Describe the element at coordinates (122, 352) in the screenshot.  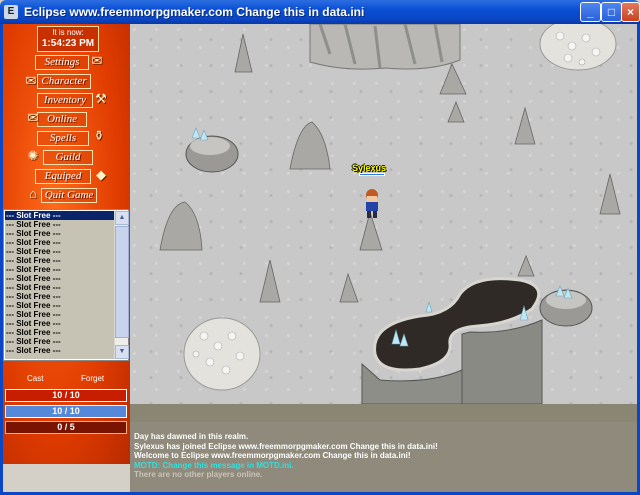
I see `scroll-down-button: ▼` at that location.